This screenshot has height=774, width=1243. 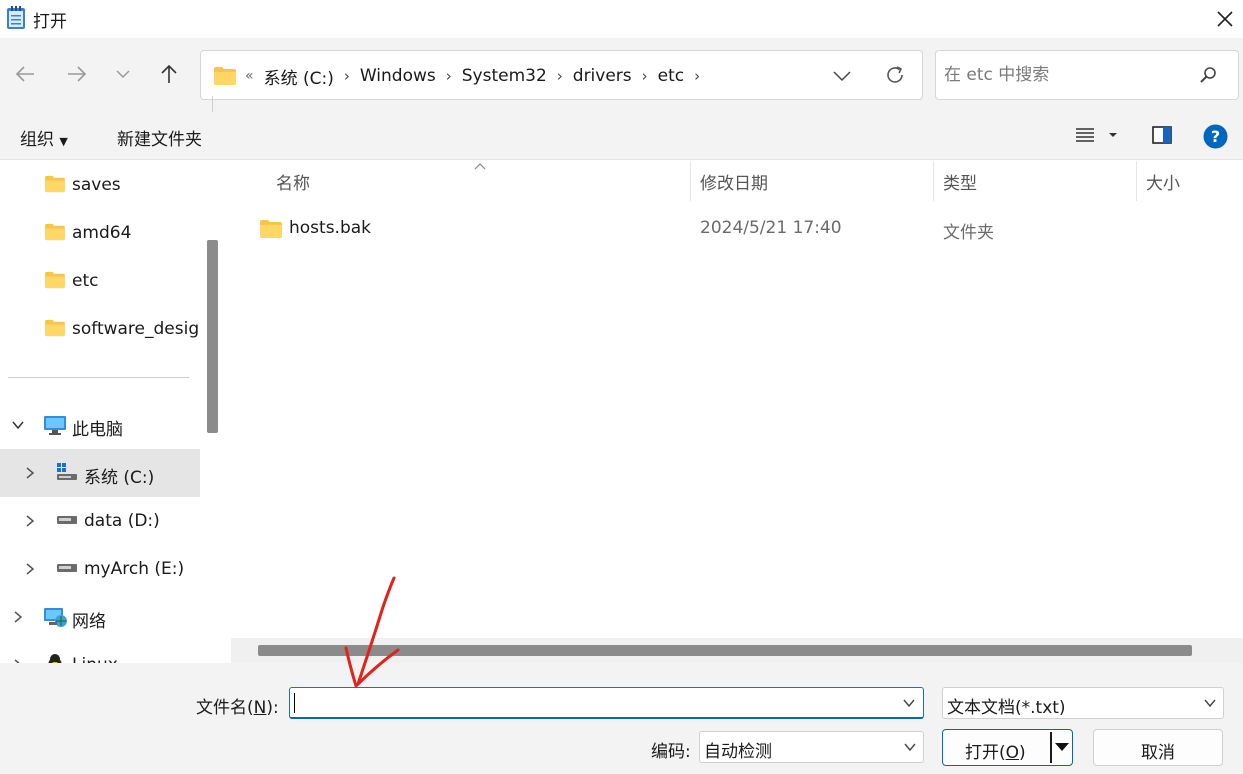 I want to click on breadcrumb-overflow: «, so click(x=249, y=76).